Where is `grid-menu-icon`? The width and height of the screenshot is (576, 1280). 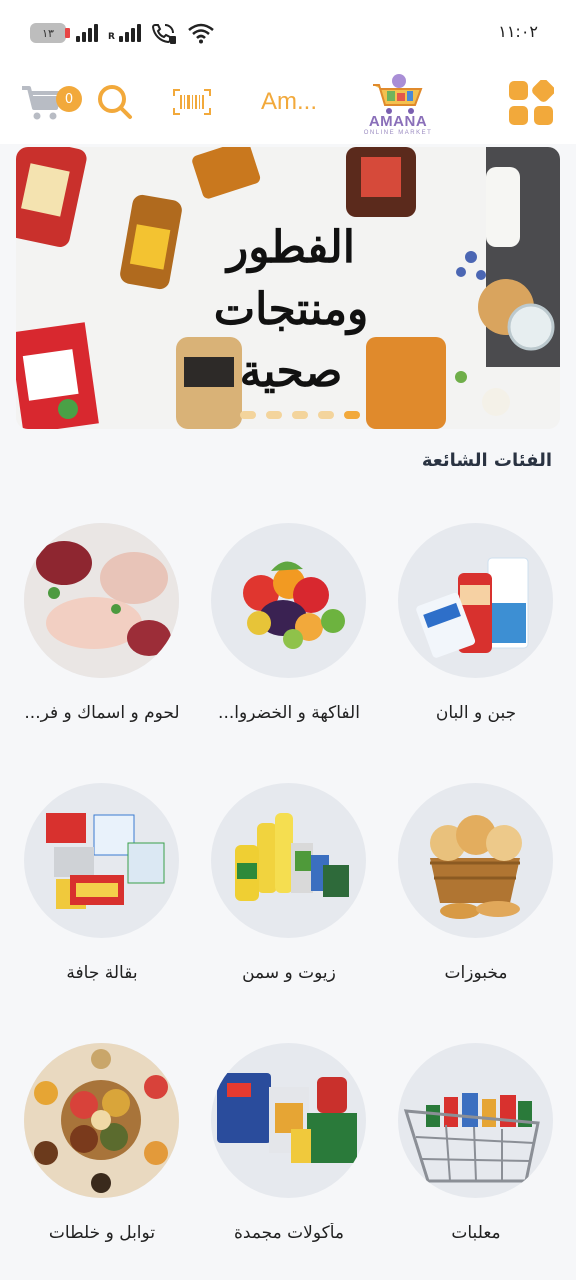
grid-menu-icon is located at coordinates (531, 102).